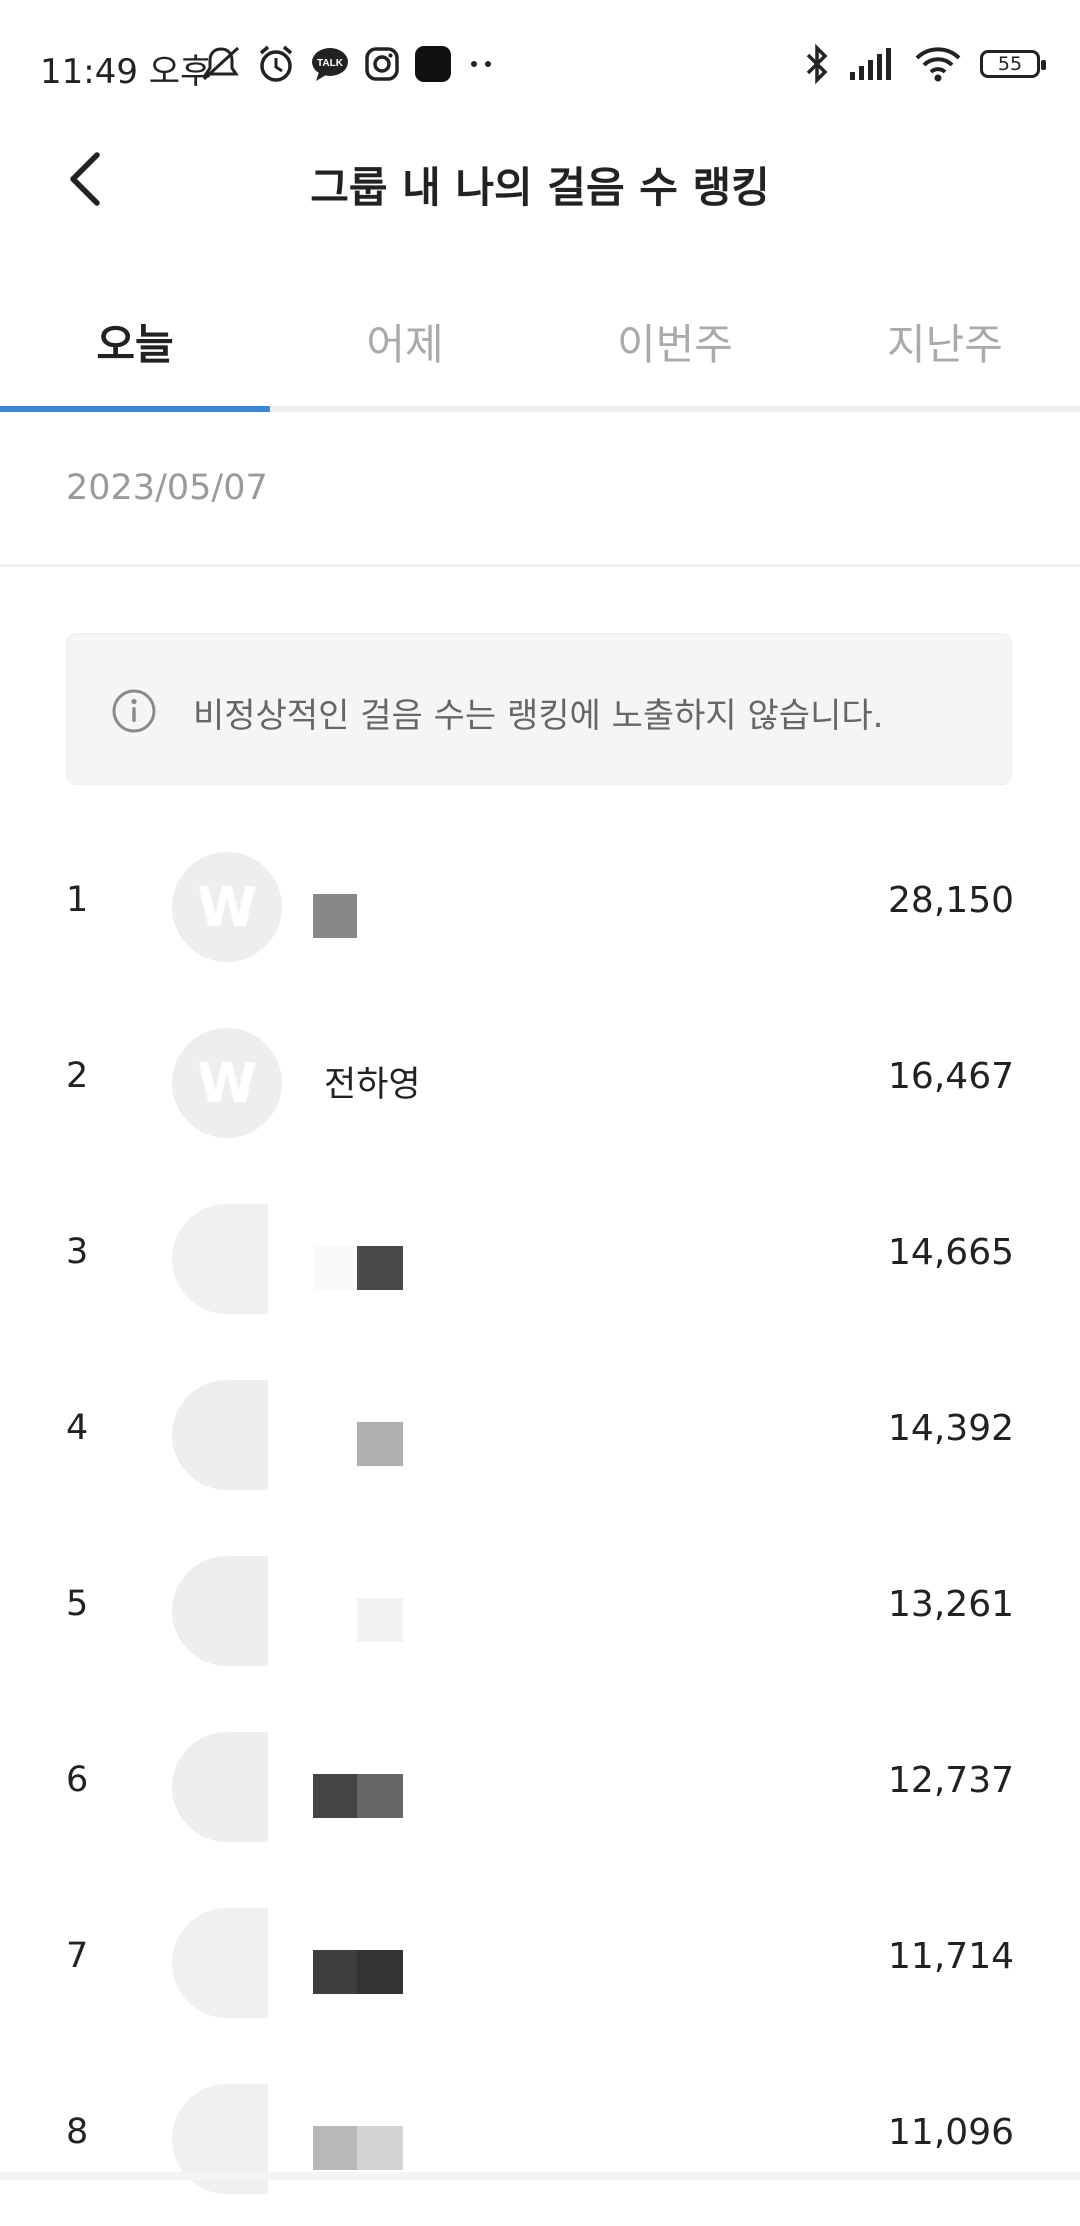 The image size is (1080, 2226). I want to click on notice-box: 비정상적인 걸음 수는 랭킹에 노출하지 않습니다., so click(539, 709).